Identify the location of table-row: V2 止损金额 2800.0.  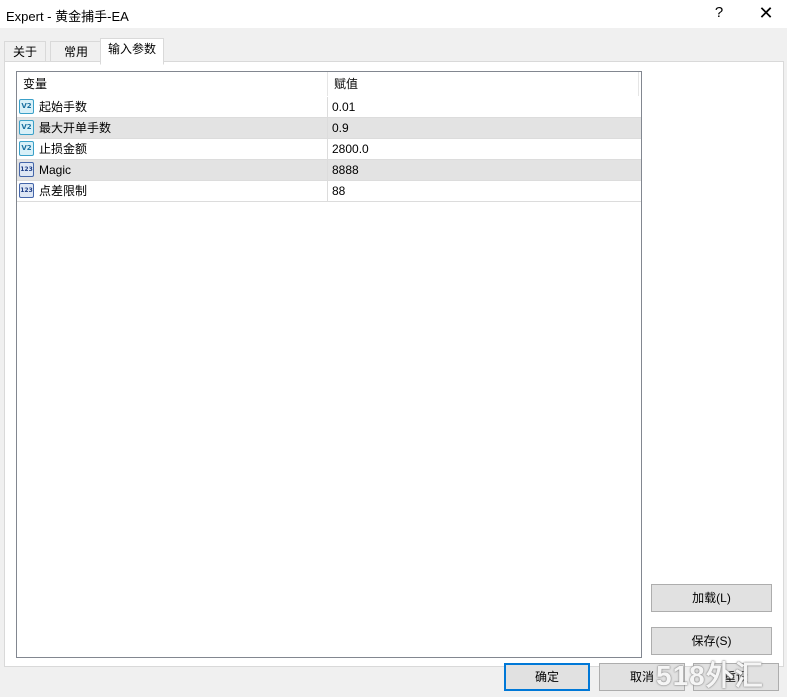
(329, 149).